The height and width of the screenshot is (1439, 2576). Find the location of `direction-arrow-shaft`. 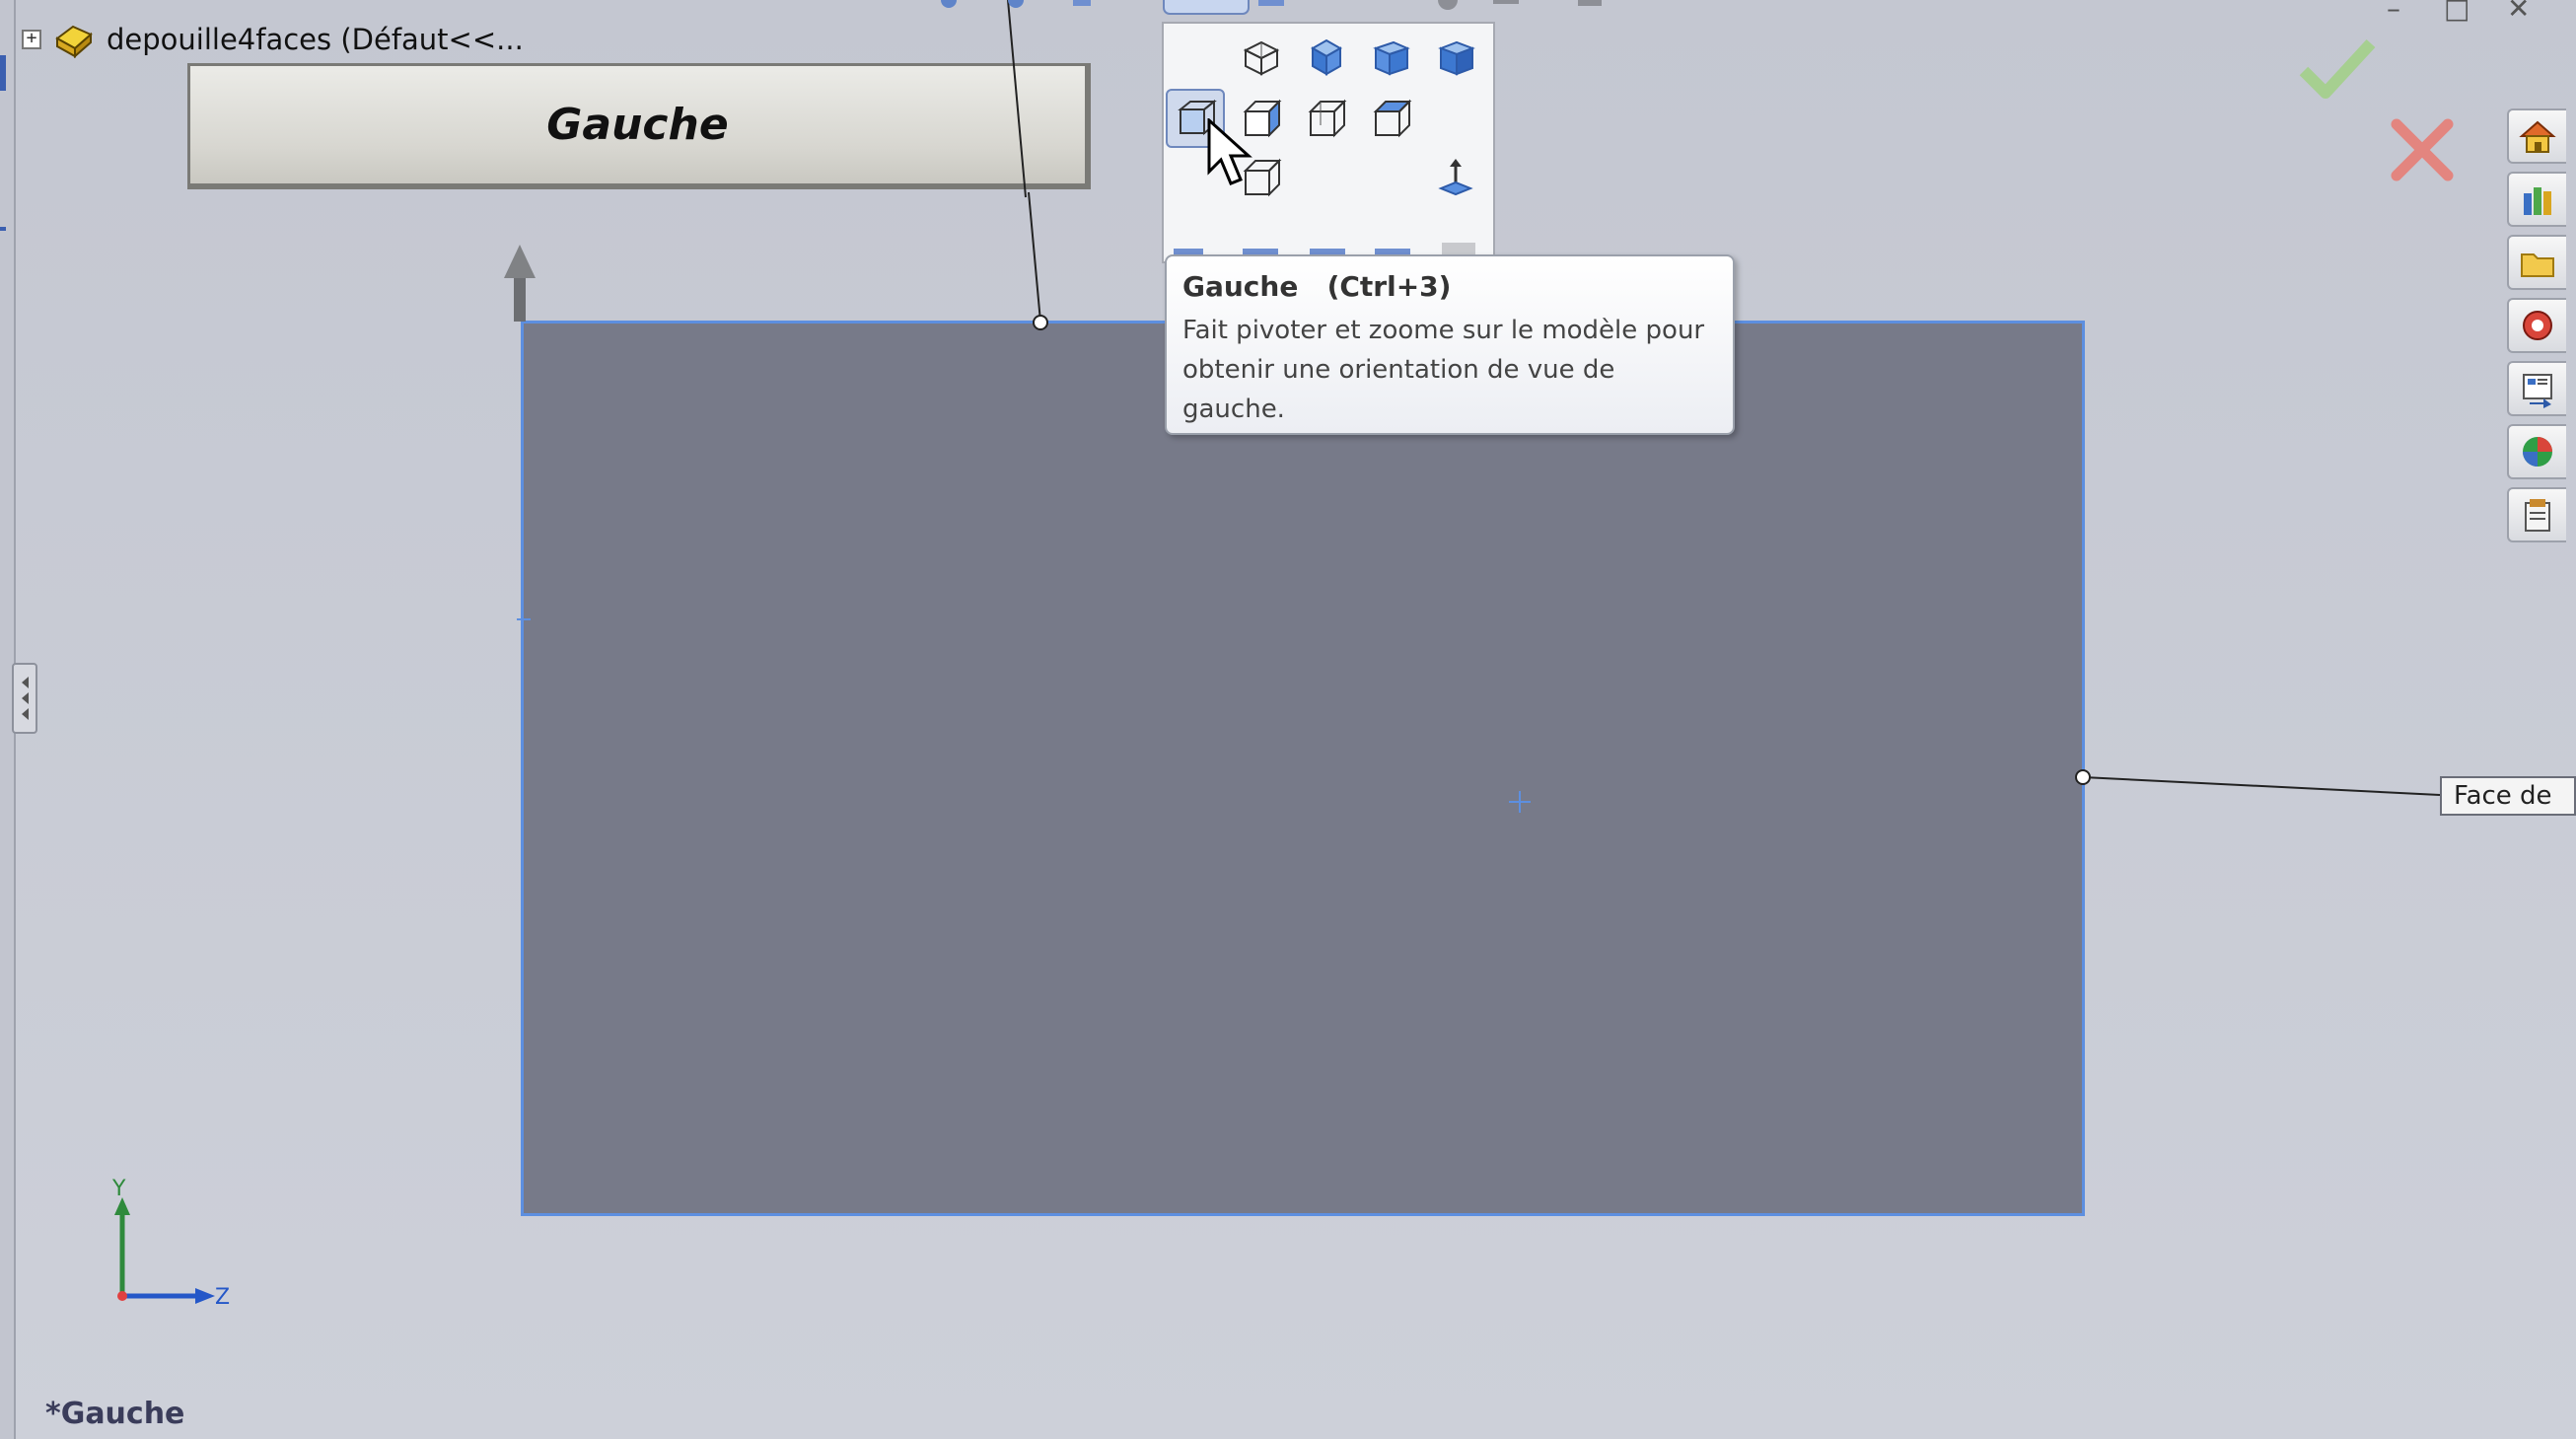

direction-arrow-shaft is located at coordinates (520, 297).